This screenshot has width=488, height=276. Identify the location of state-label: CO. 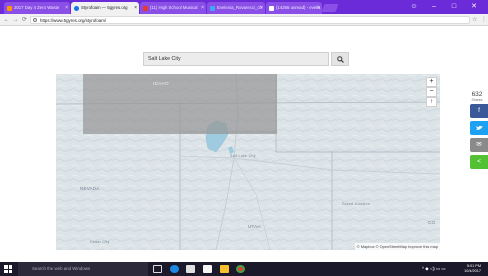
(432, 222).